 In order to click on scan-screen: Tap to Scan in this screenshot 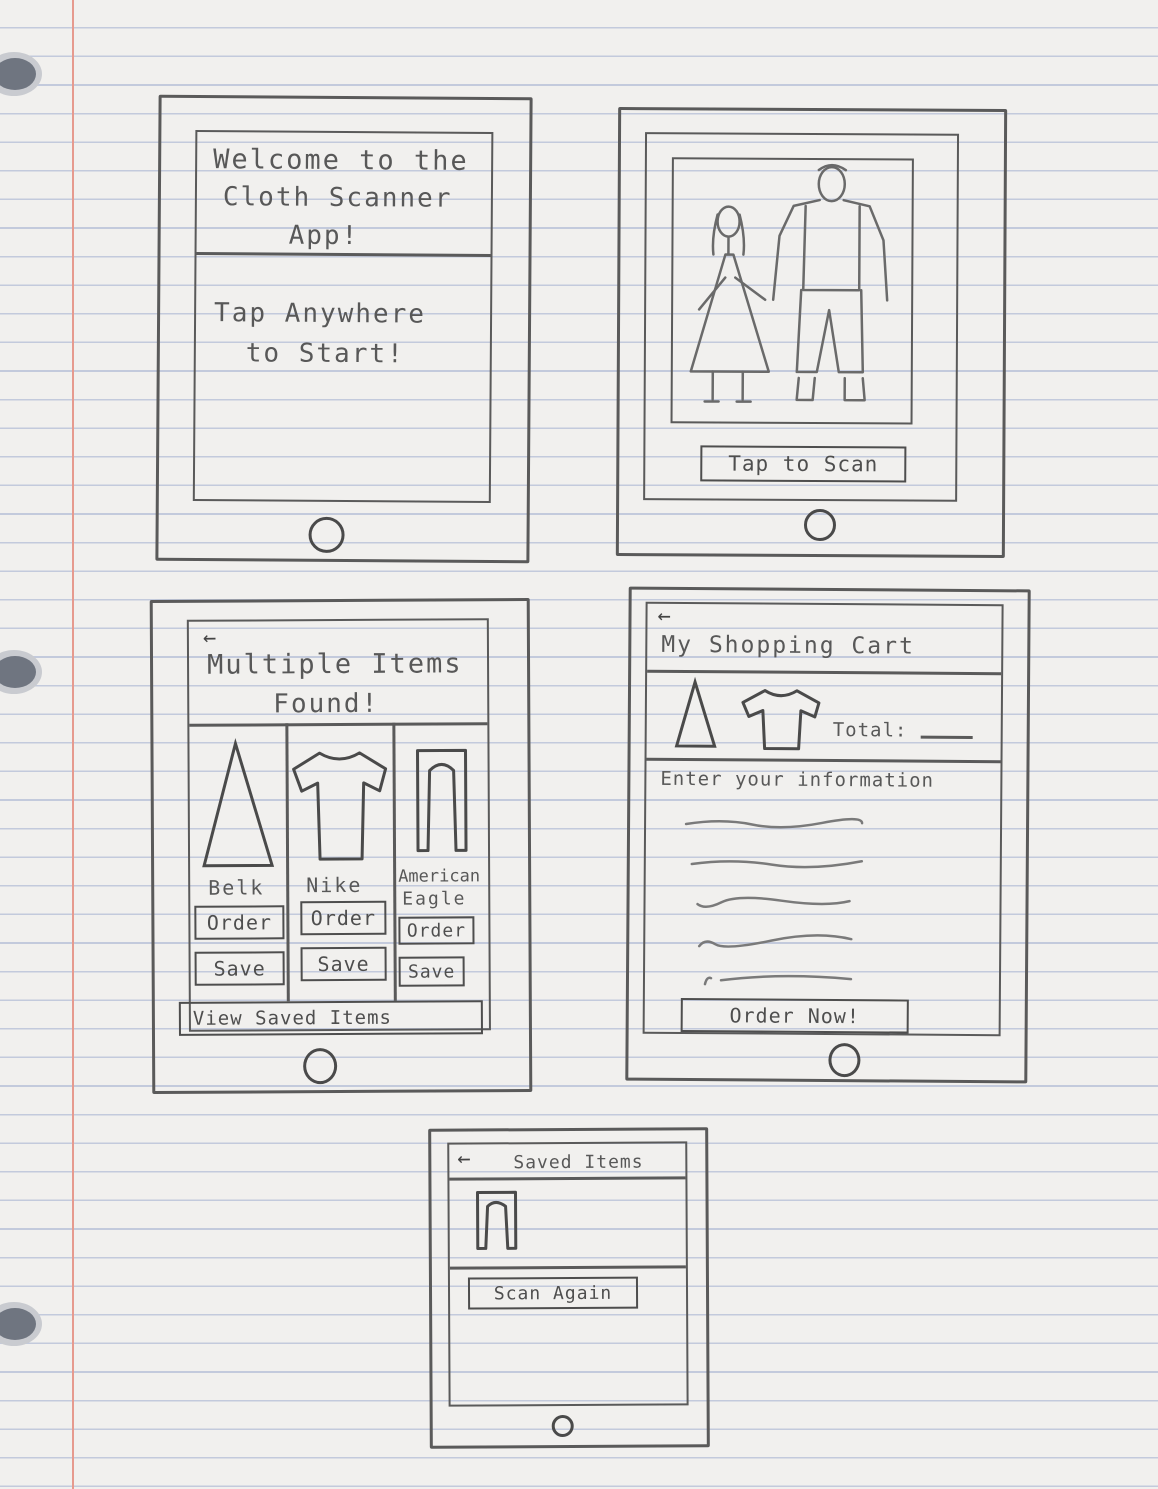, I will do `click(801, 317)`.